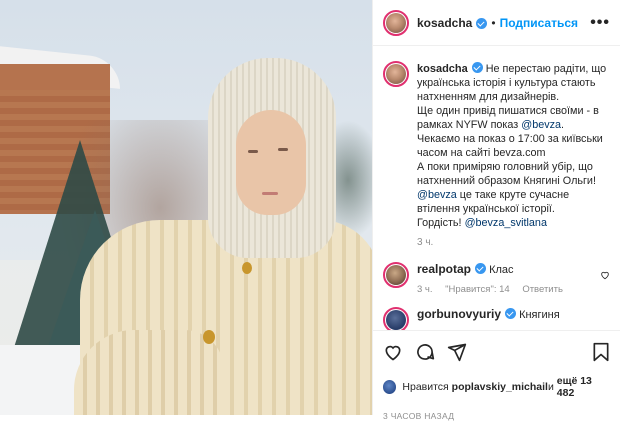 Image resolution: width=620 pixels, height=421 pixels. I want to click on reply-button: Ответить, so click(542, 289).